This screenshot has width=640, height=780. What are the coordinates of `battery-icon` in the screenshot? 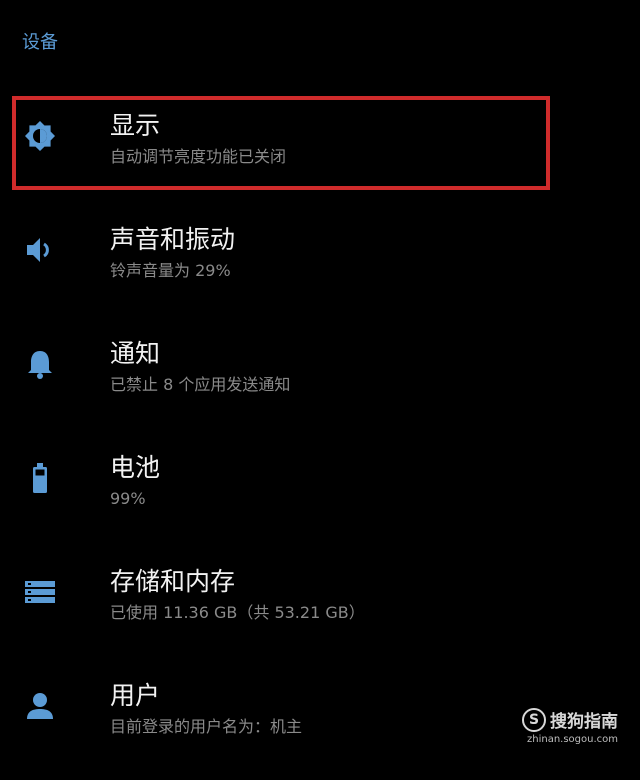 It's located at (40, 478).